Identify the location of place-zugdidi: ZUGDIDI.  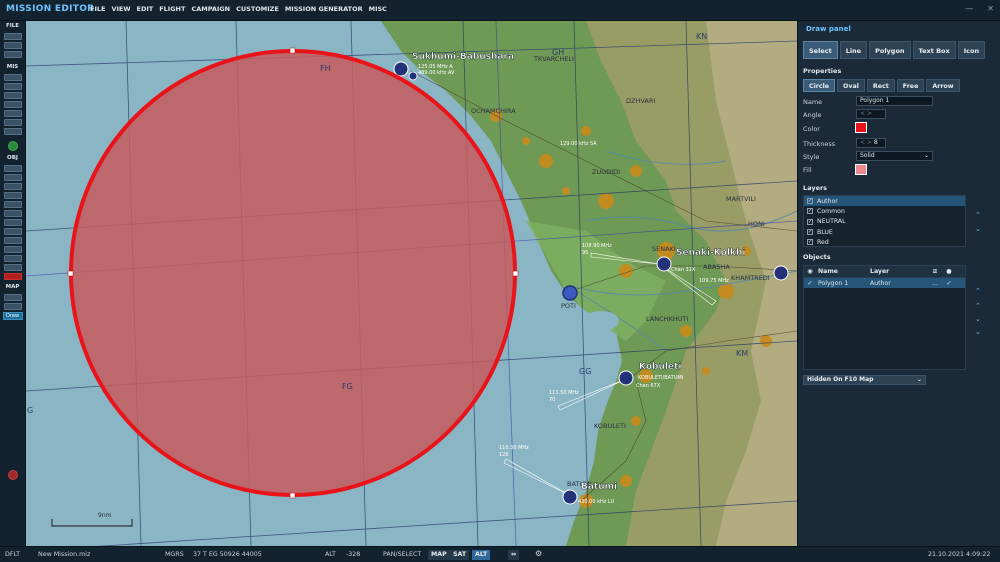
(606, 172).